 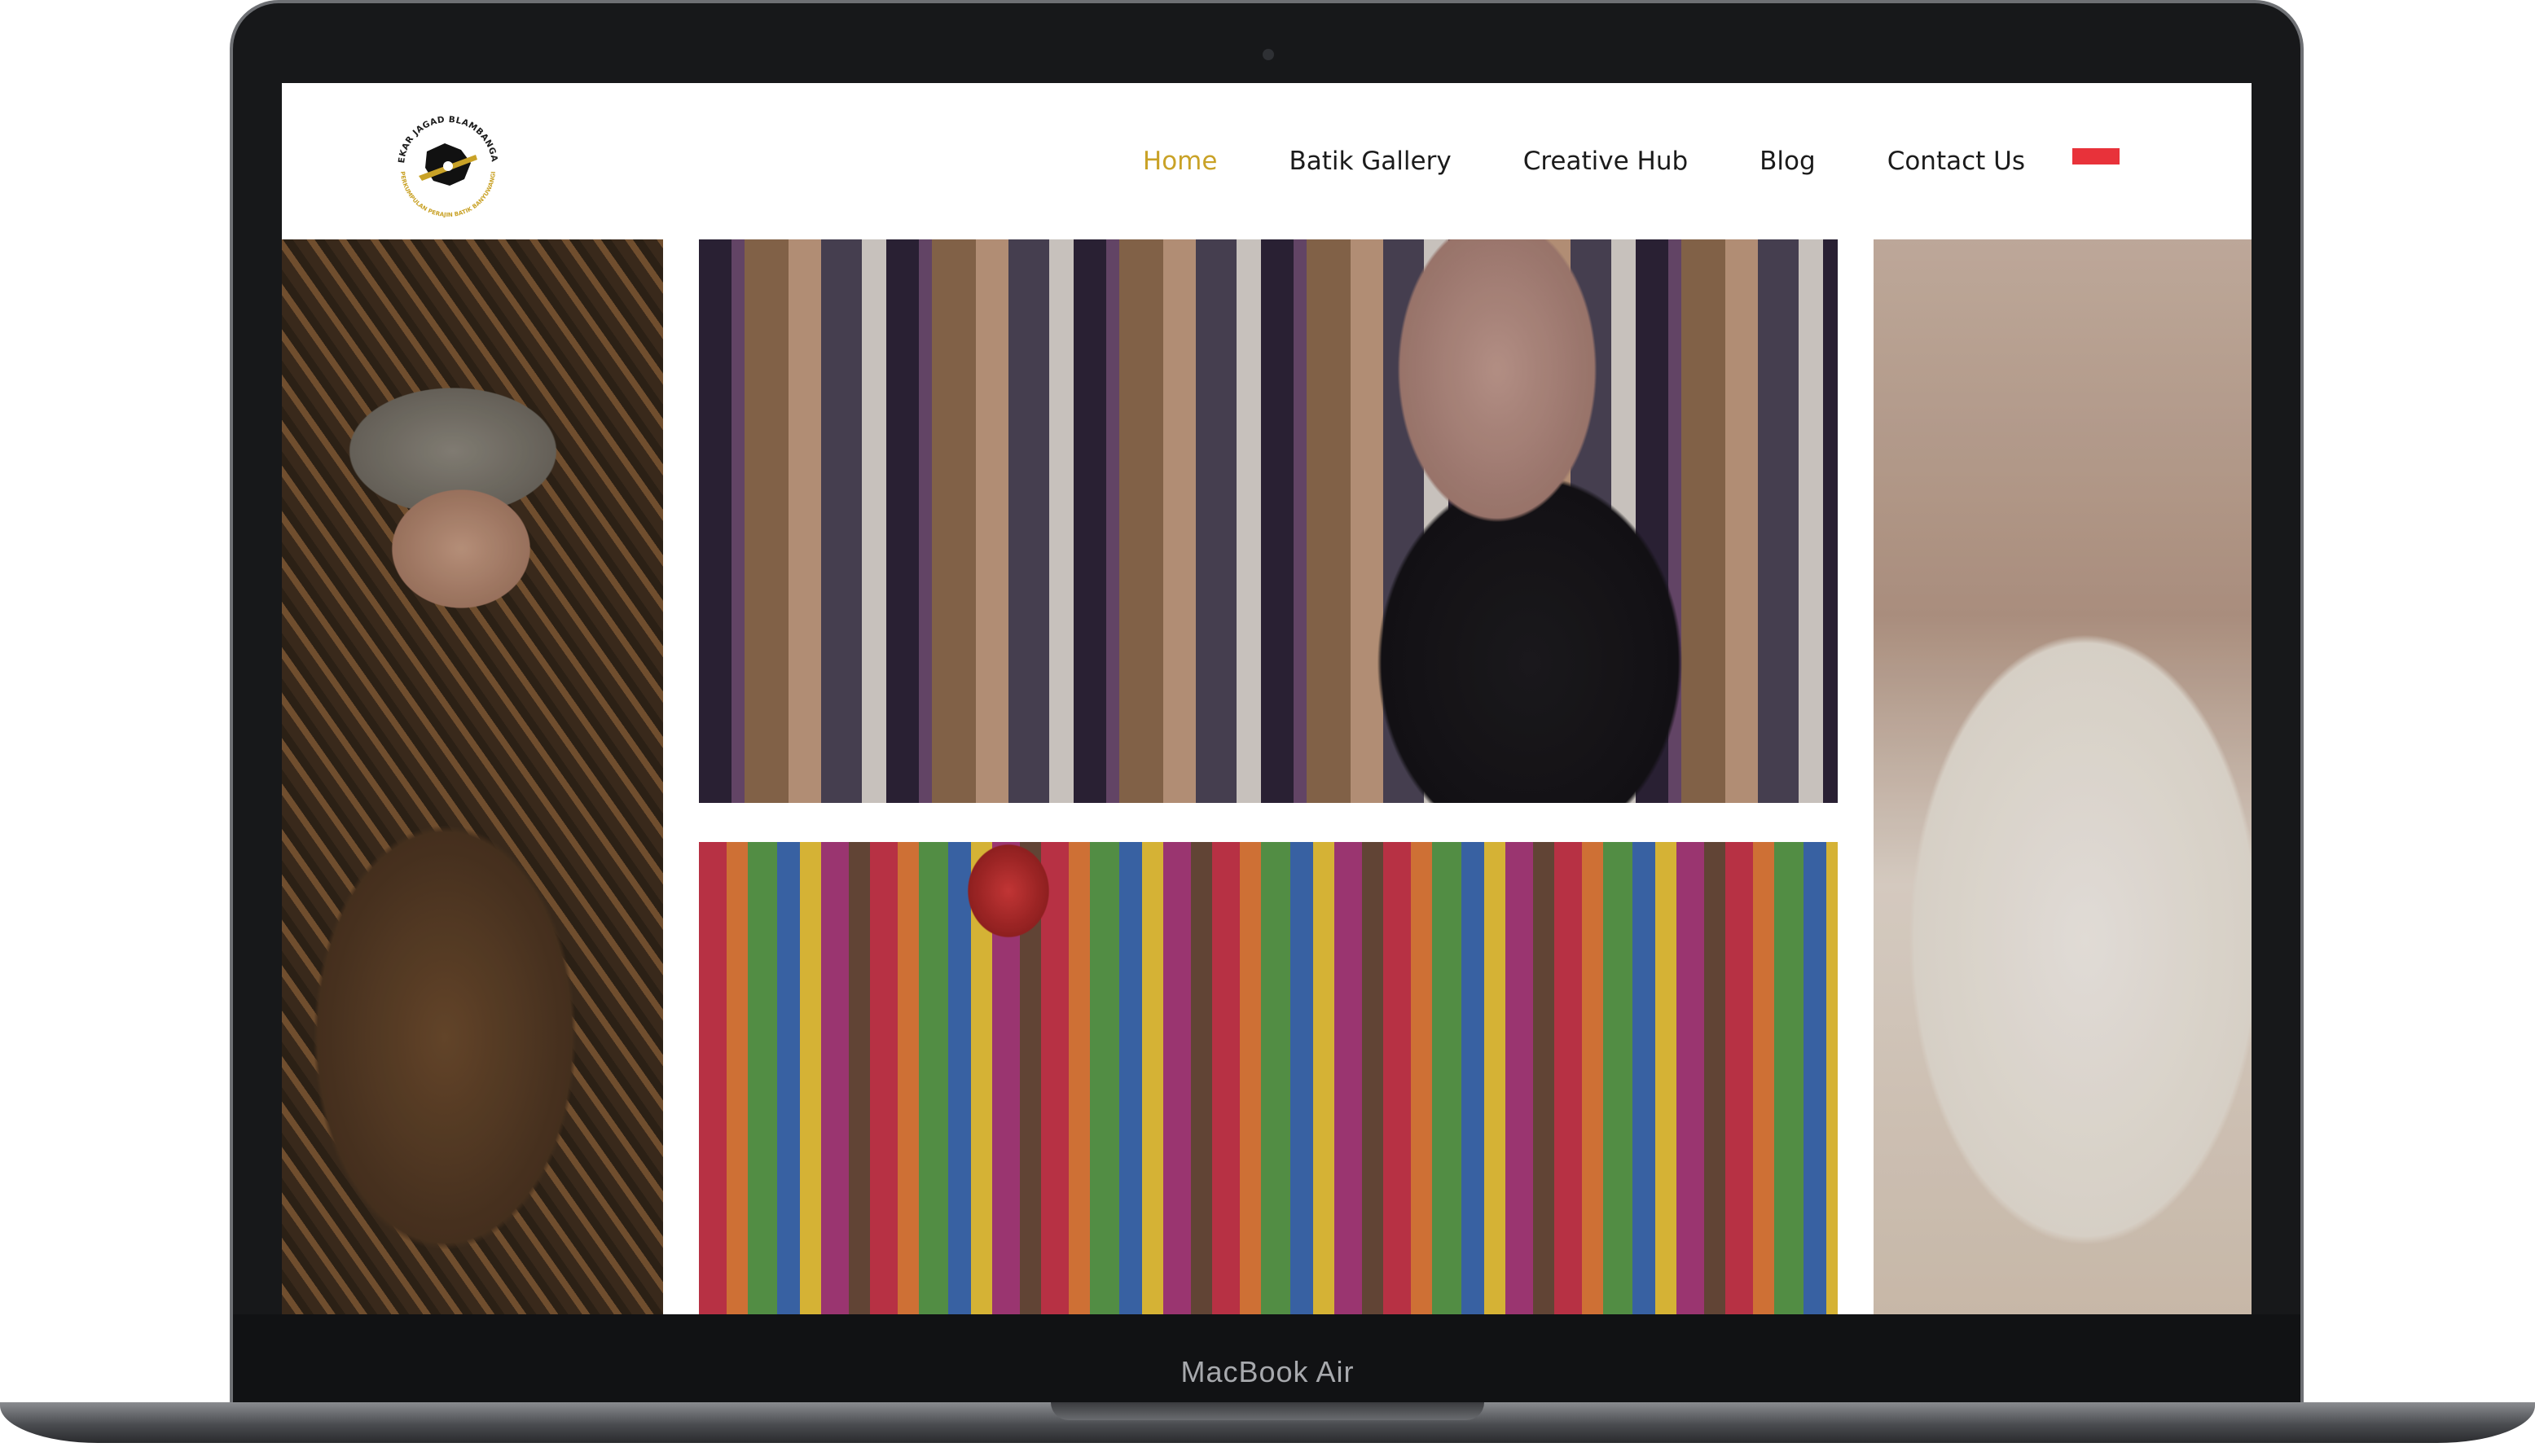 I want to click on model-label: MacBook Air, so click(x=1268, y=1371).